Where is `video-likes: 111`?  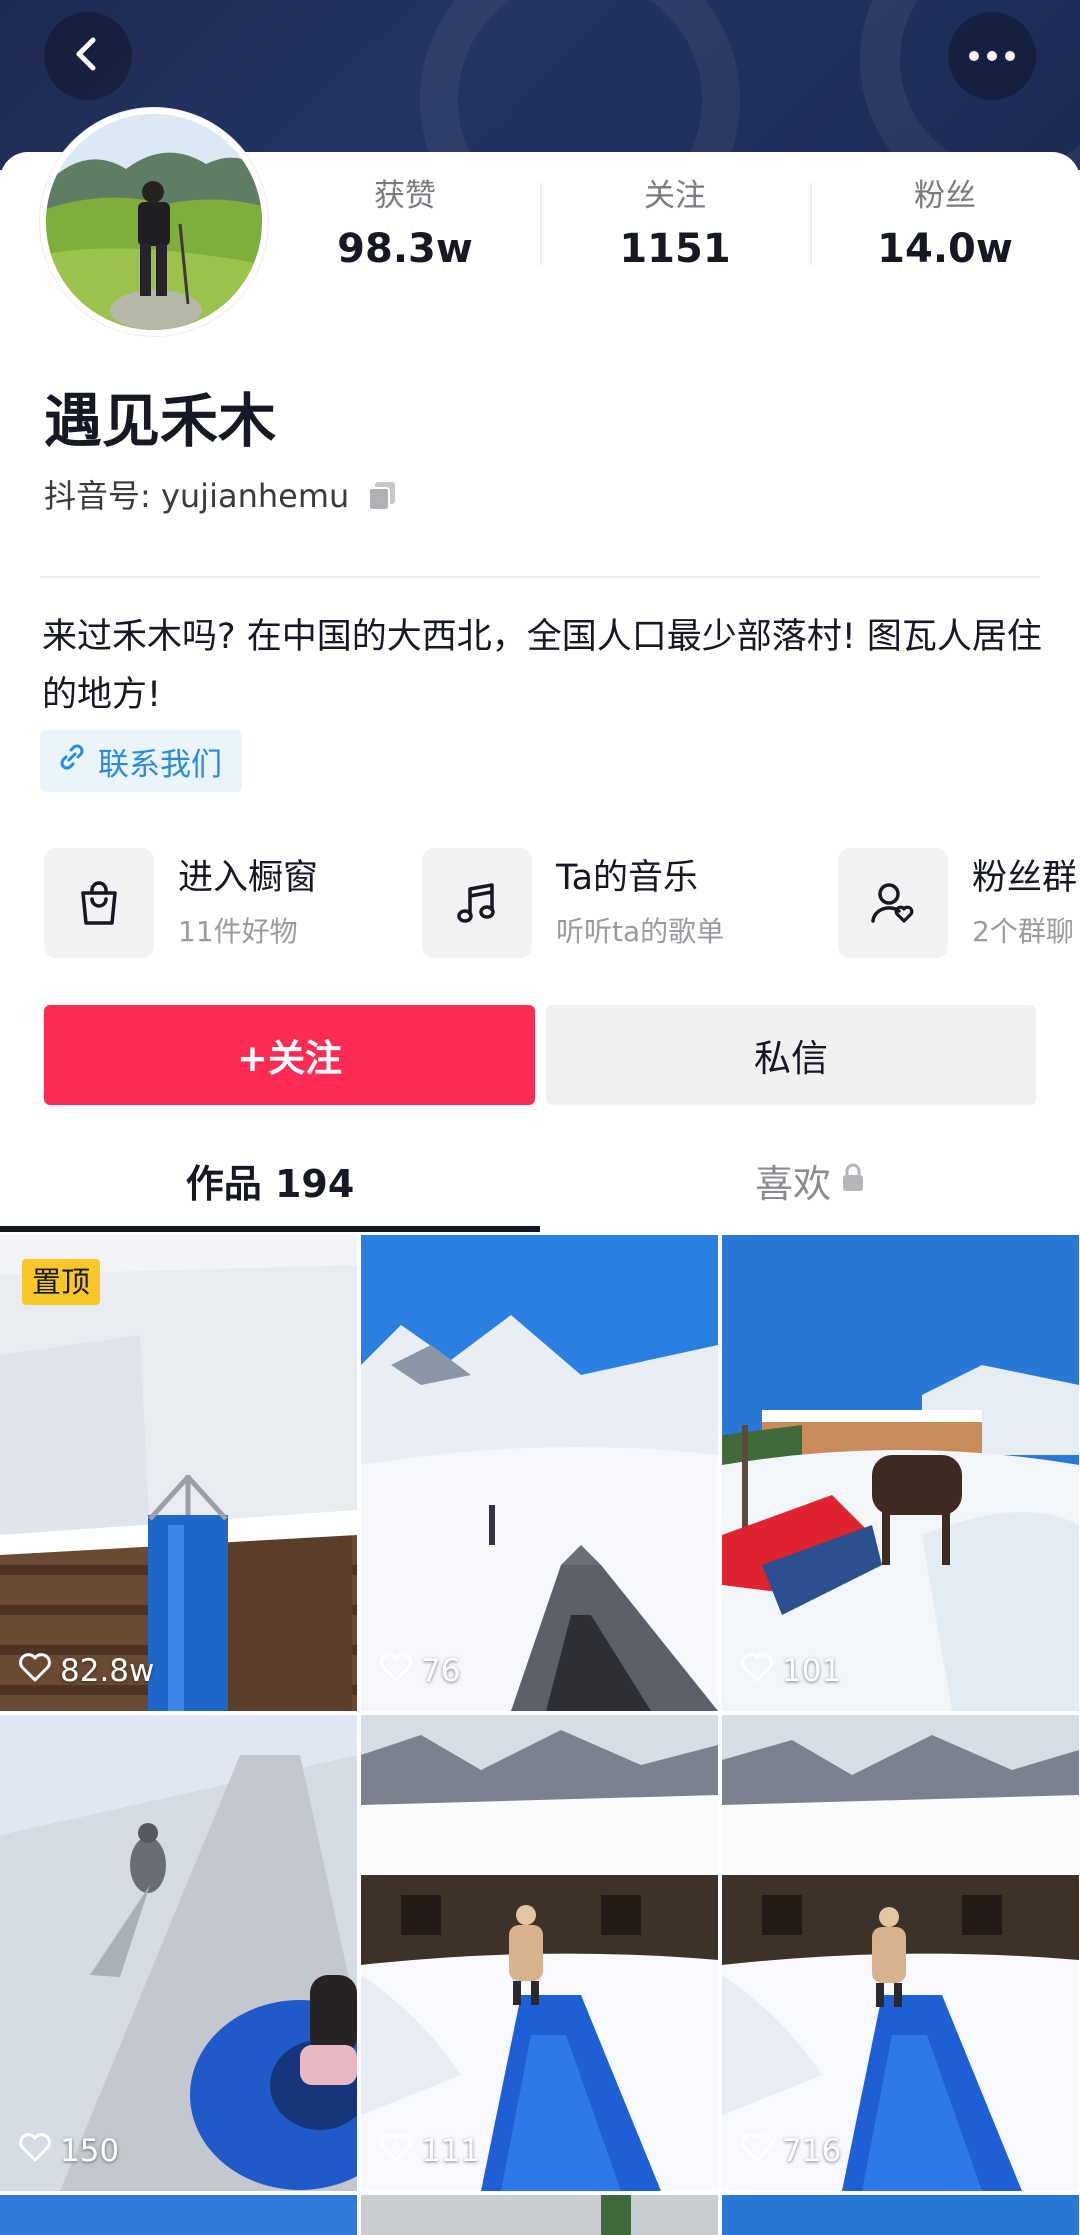
video-likes: 111 is located at coordinates (429, 2151).